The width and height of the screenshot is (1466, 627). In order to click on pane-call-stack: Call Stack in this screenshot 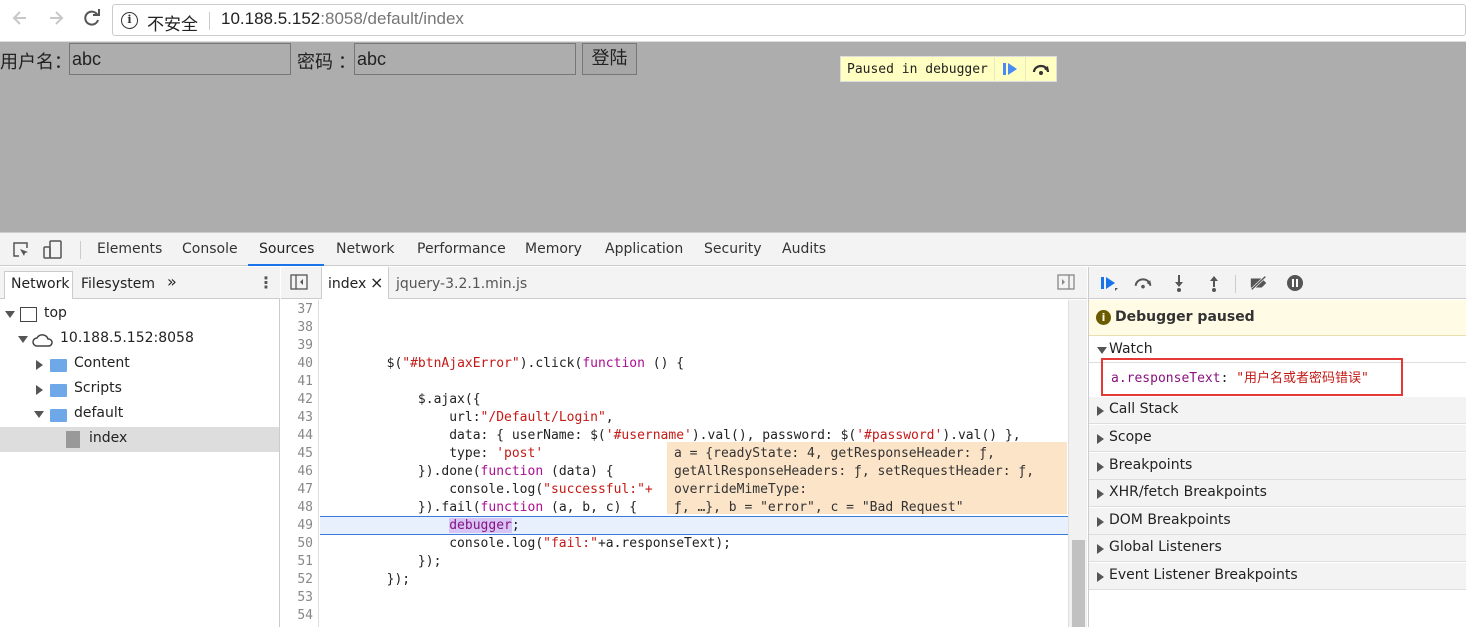, I will do `click(1277, 410)`.